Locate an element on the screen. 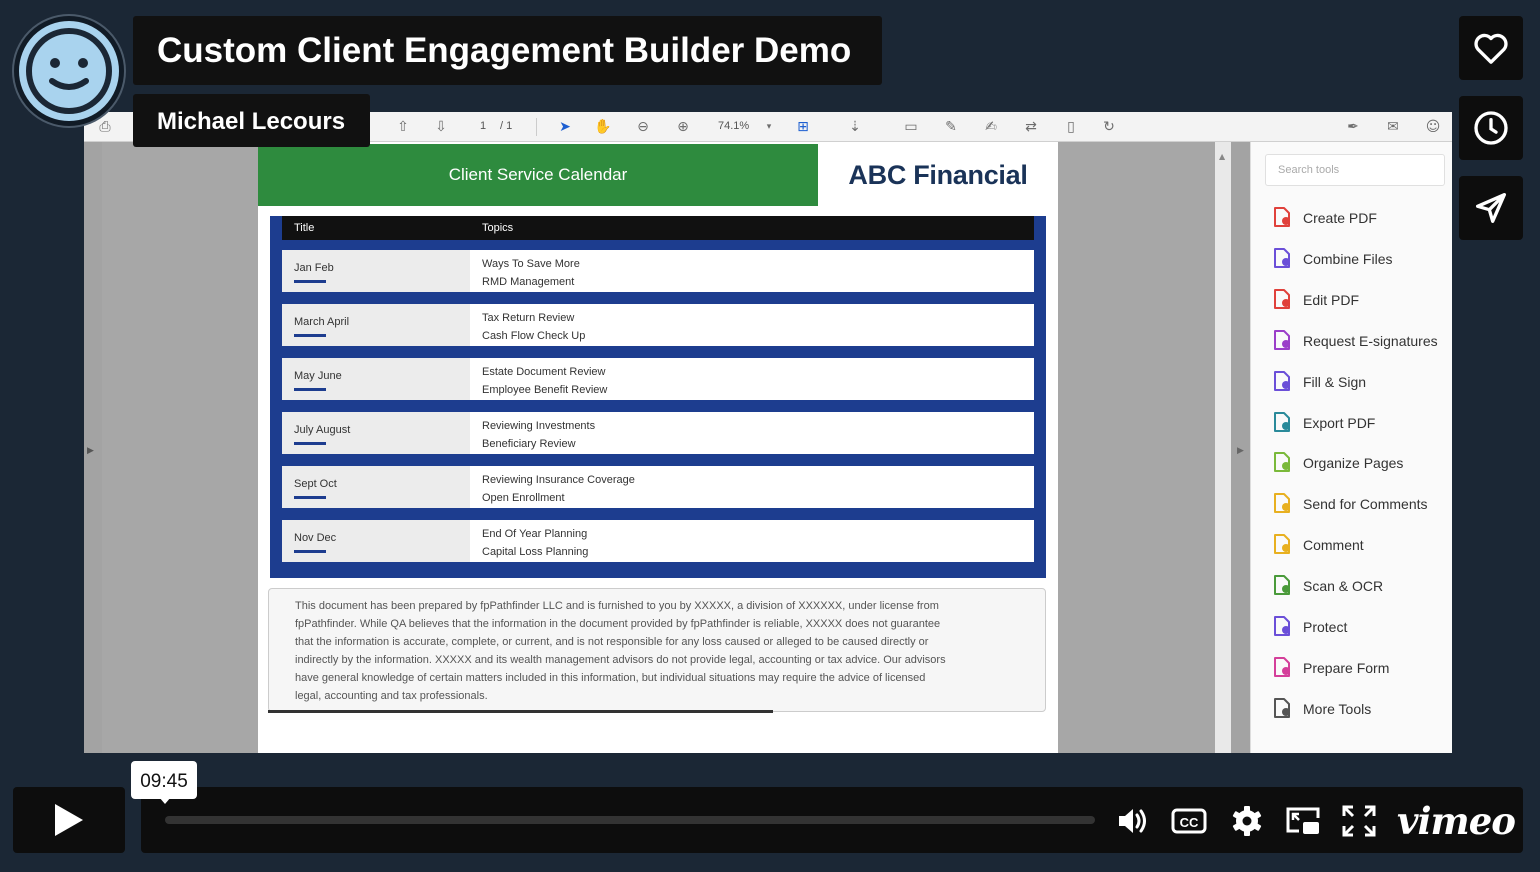 The image size is (1540, 872). tool-item: More Tools is located at coordinates (1361, 709).